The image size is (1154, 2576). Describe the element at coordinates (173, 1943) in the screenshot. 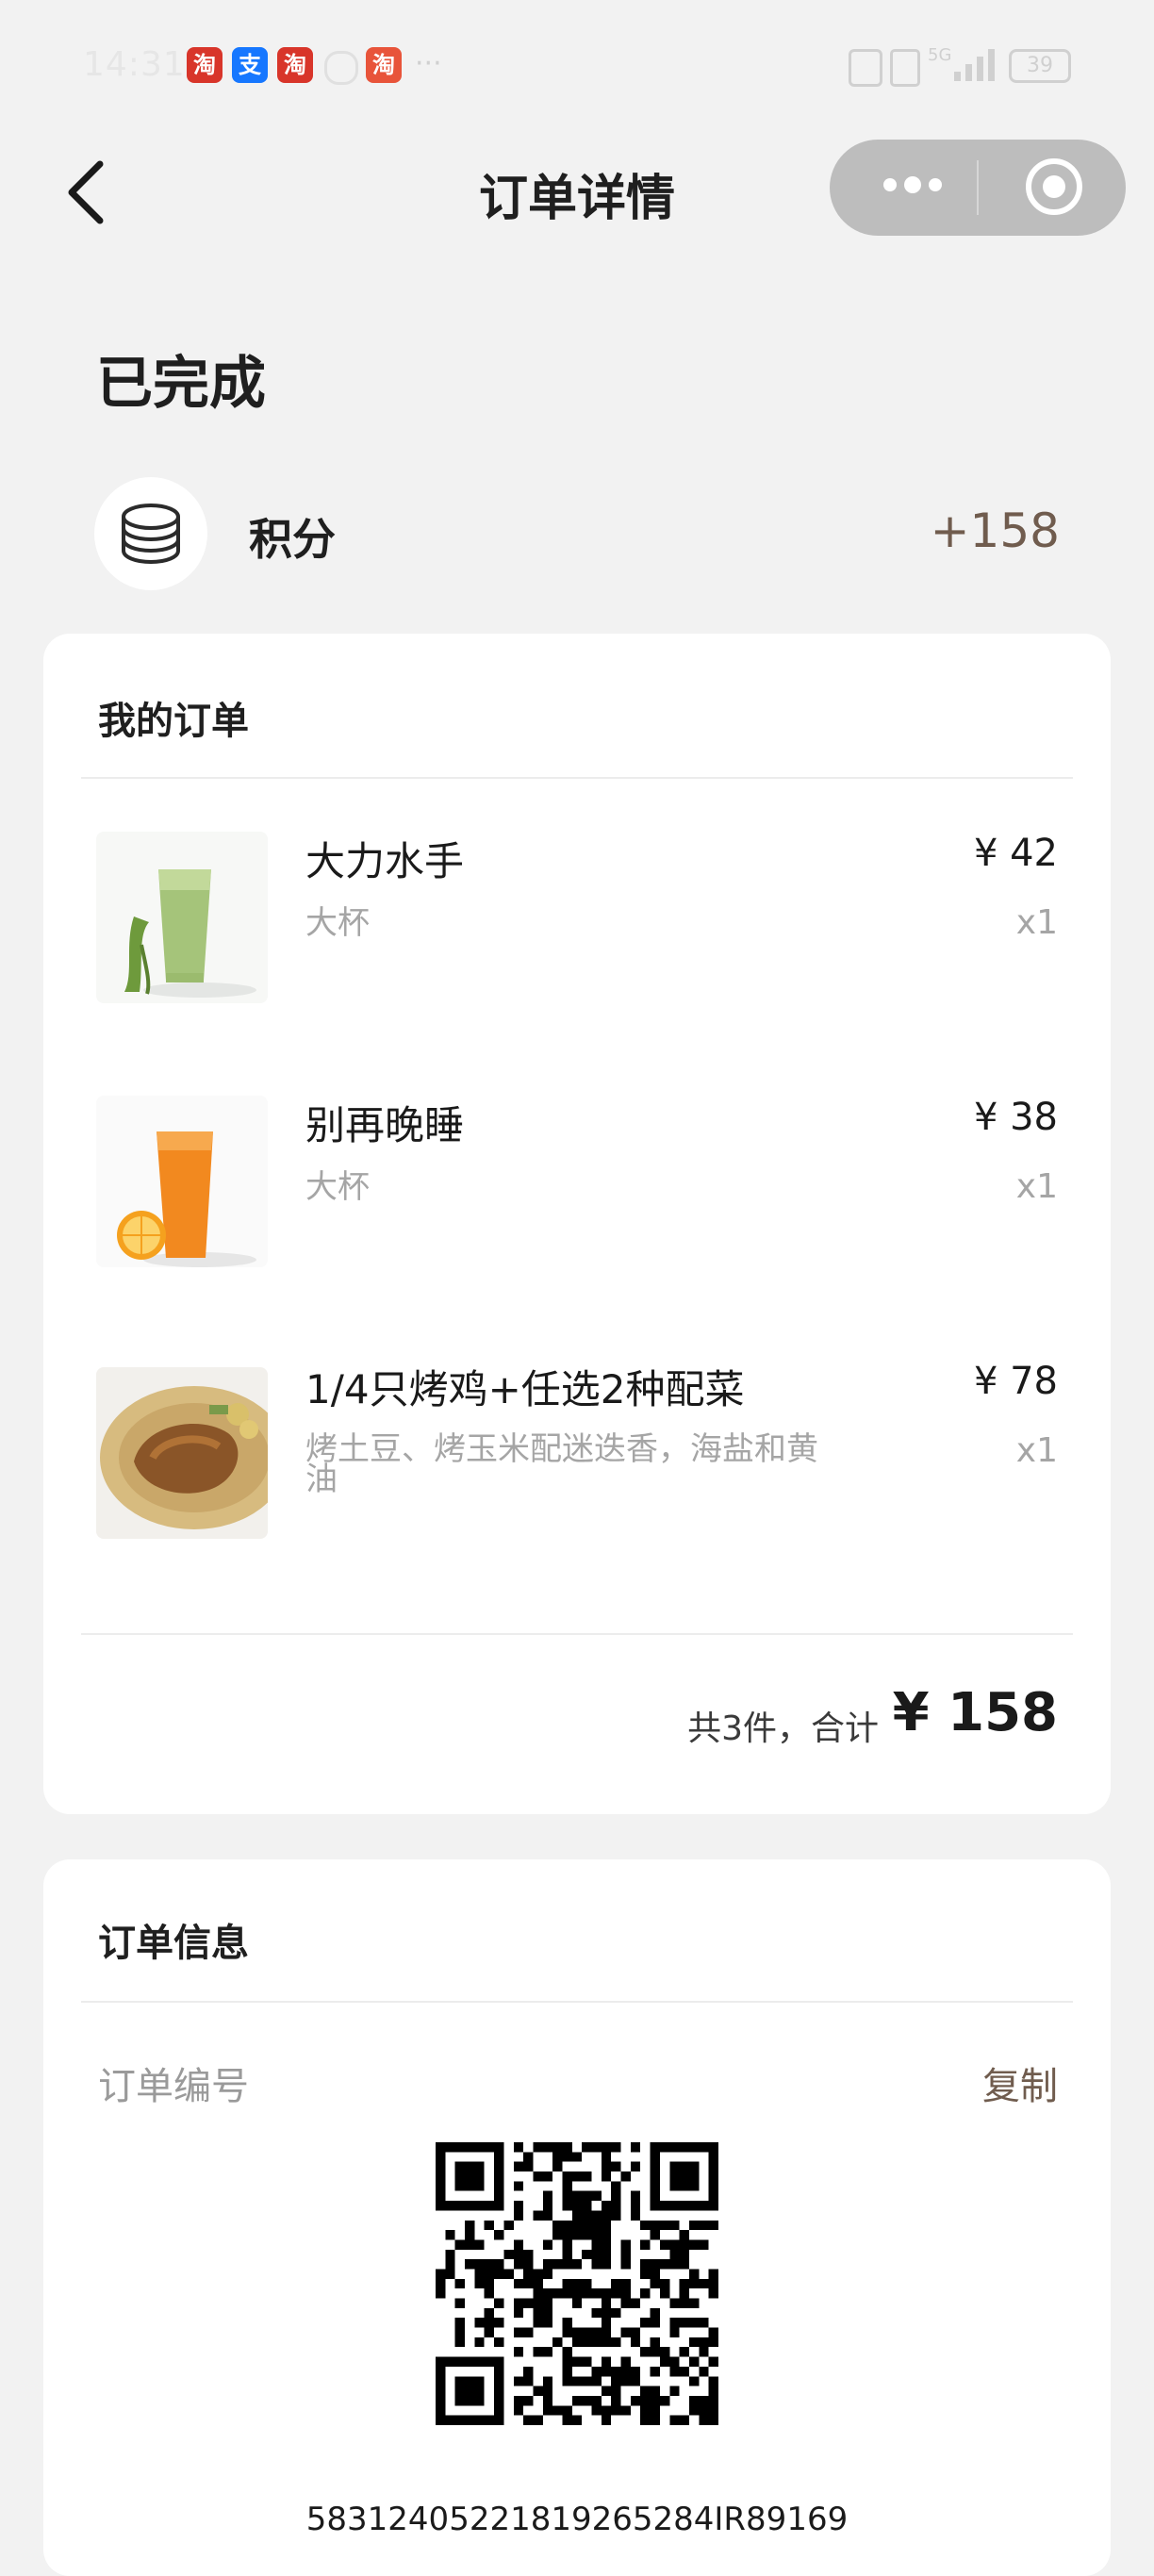

I see `order-info-title: 订单信息` at that location.